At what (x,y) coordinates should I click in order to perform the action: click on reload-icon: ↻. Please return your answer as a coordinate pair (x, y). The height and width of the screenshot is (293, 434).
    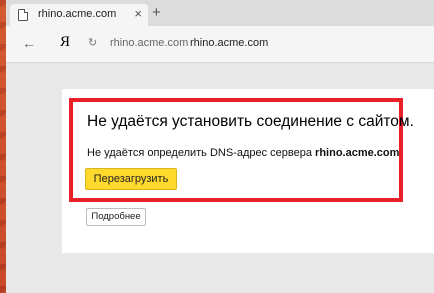
    Looking at the image, I should click on (92, 42).